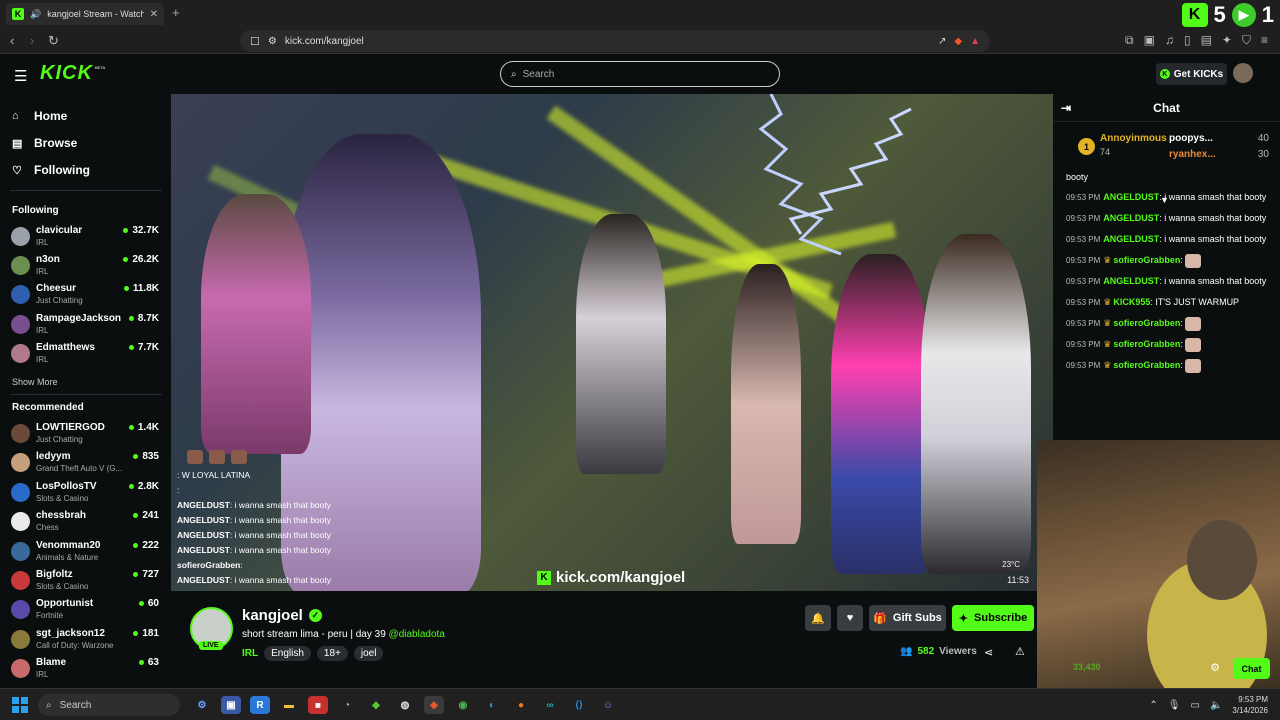  I want to click on app-icon: ◆, so click(376, 705).